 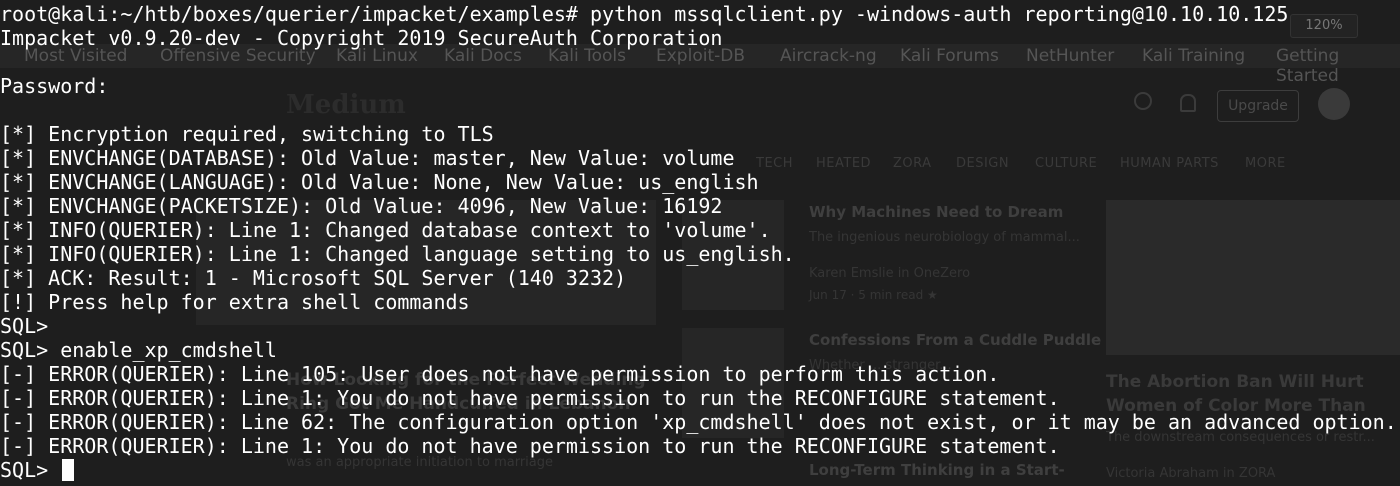 I want to click on sql-prompt: SQL>, so click(x=30, y=470).